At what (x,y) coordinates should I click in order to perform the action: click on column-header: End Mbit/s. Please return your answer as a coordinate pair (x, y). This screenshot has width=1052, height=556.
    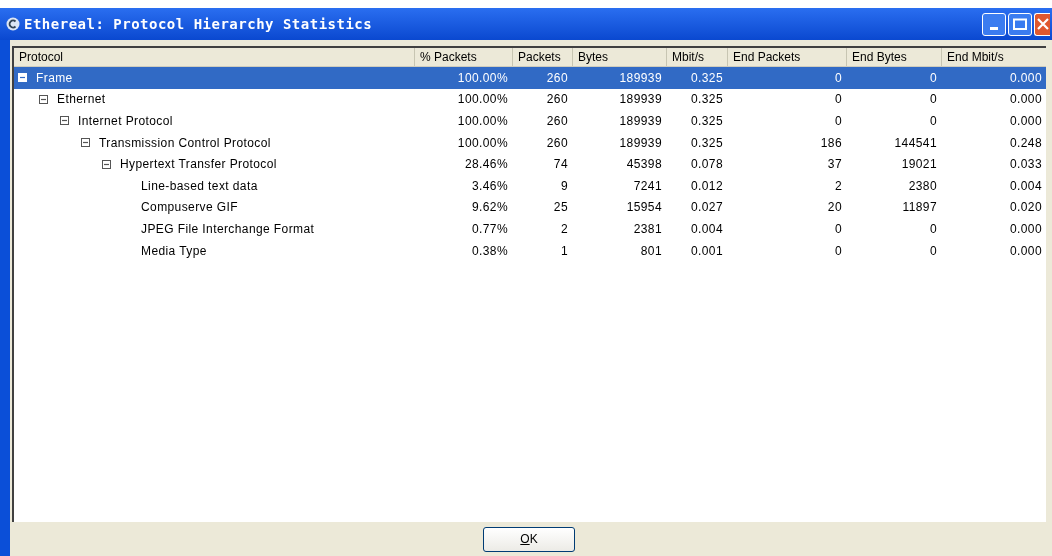
    Looking at the image, I should click on (994, 57).